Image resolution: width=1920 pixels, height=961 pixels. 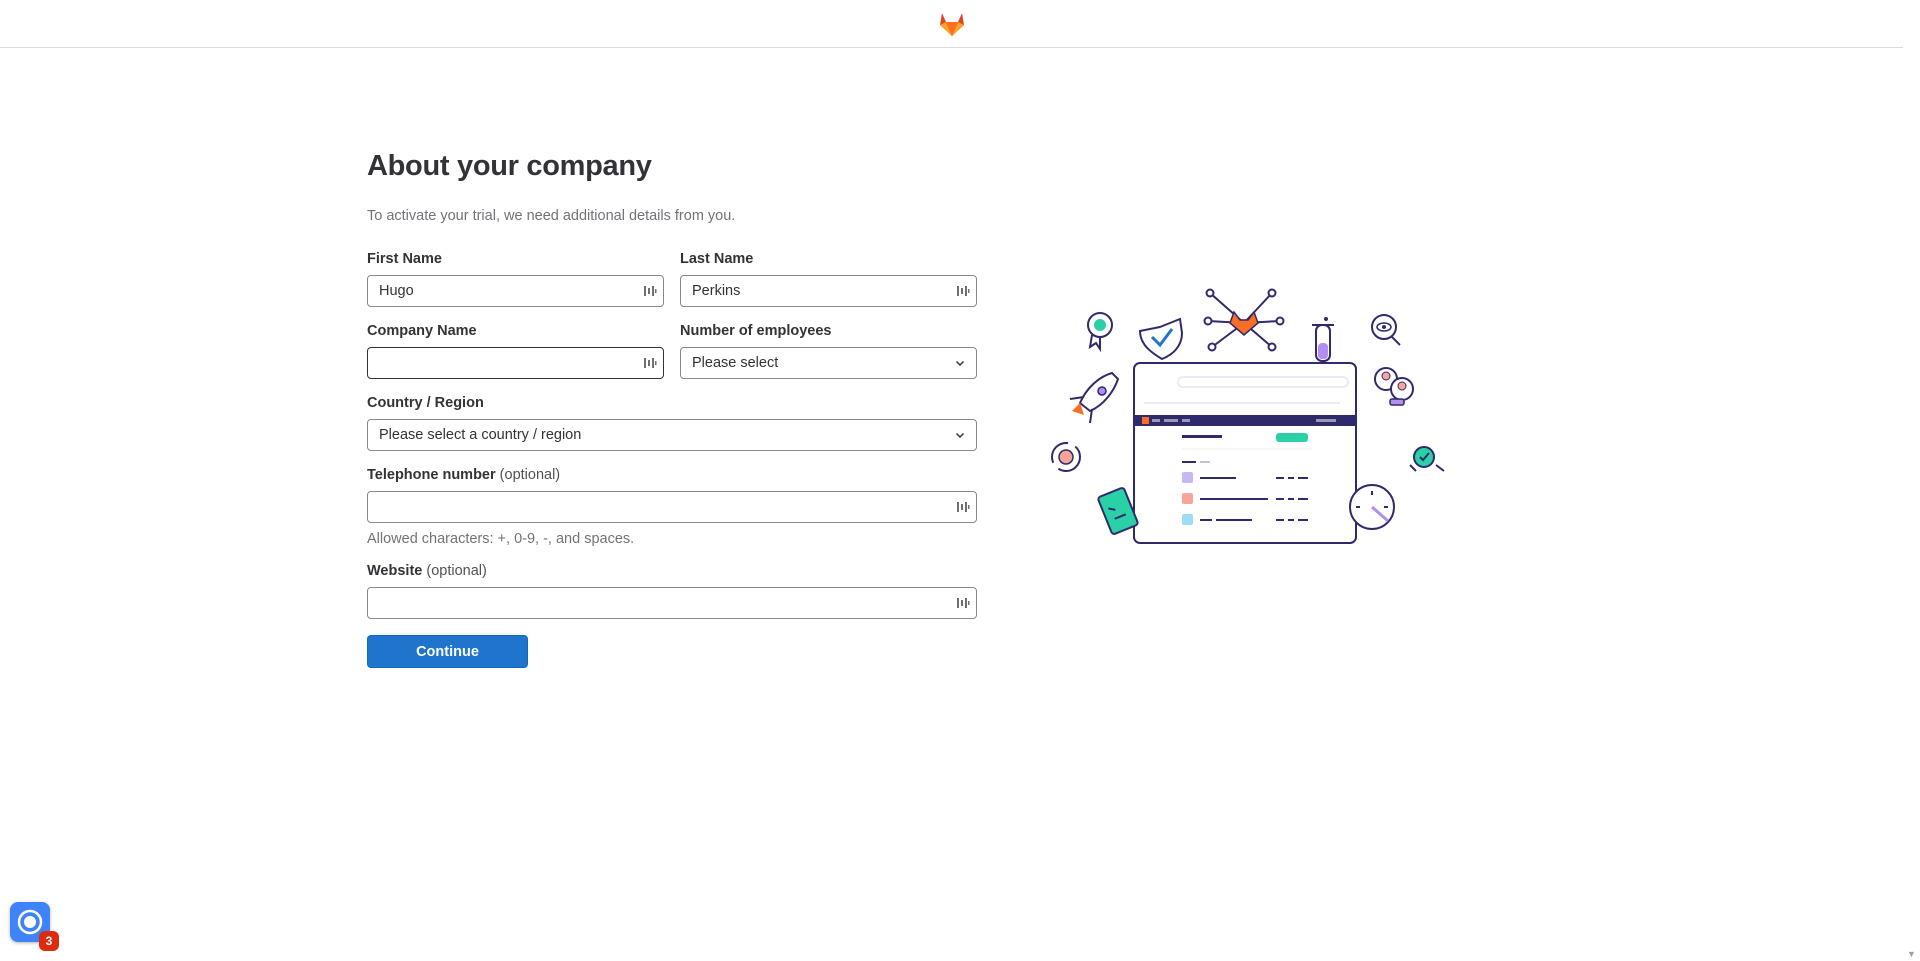 What do you see at coordinates (756, 331) in the screenshot?
I see `employees-label: Number of employees` at bounding box center [756, 331].